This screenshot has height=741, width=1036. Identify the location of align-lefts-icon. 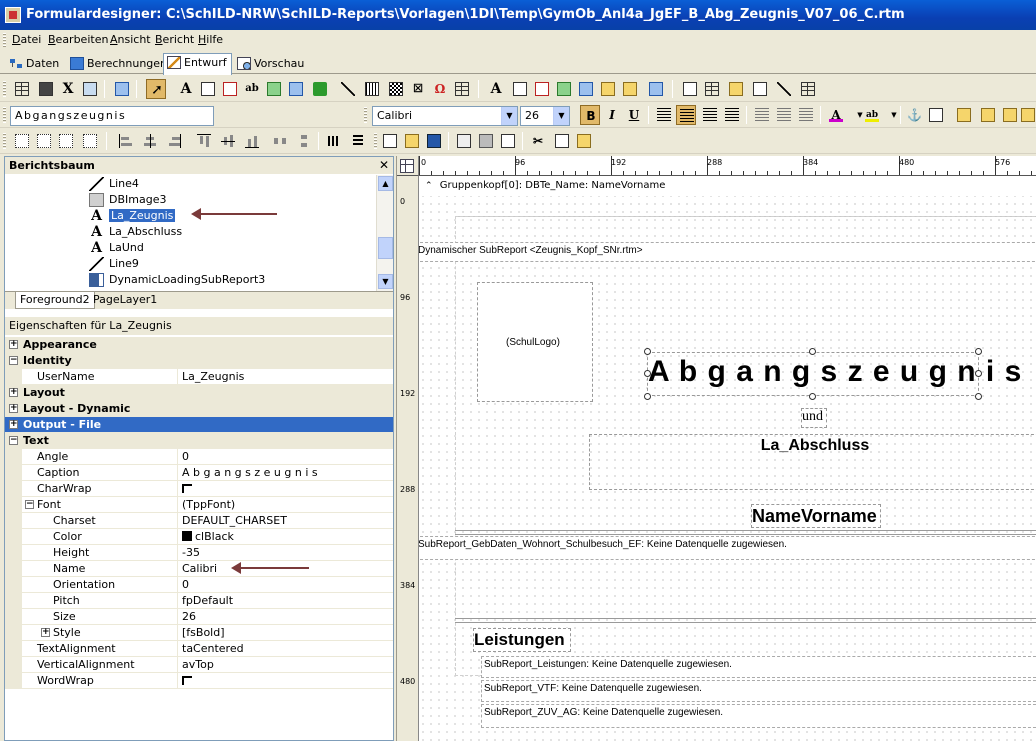
(22, 141).